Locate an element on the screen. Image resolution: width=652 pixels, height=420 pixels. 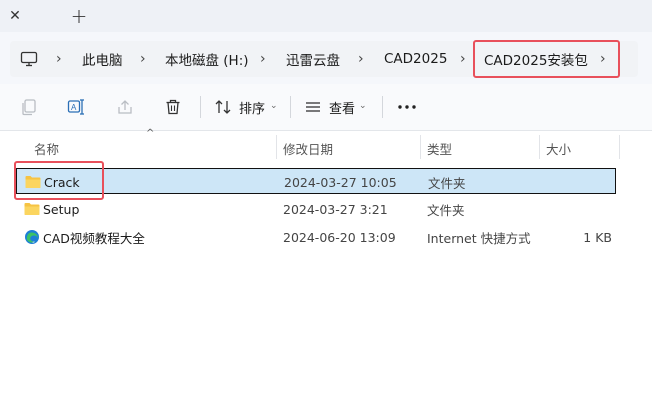
new-tab-button: + is located at coordinates (79, 16).